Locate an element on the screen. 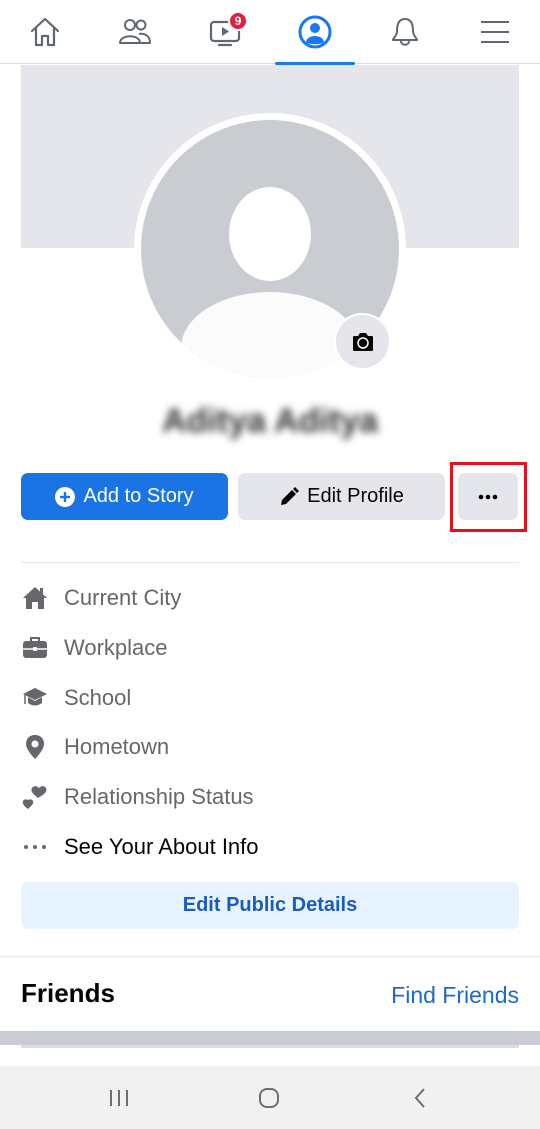  add-to-story-button: Add to Story is located at coordinates (124, 496).